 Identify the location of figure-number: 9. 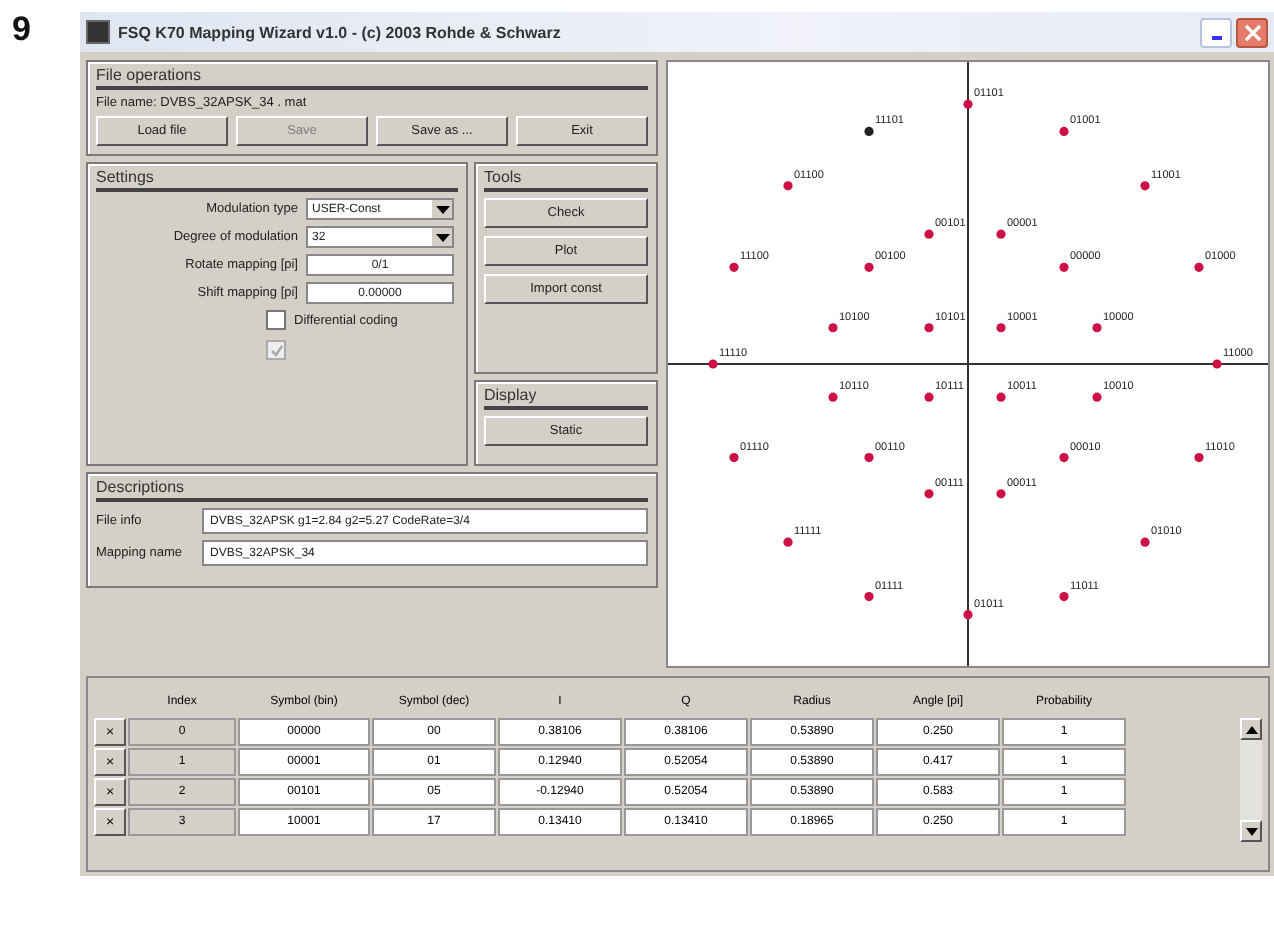
(21, 30).